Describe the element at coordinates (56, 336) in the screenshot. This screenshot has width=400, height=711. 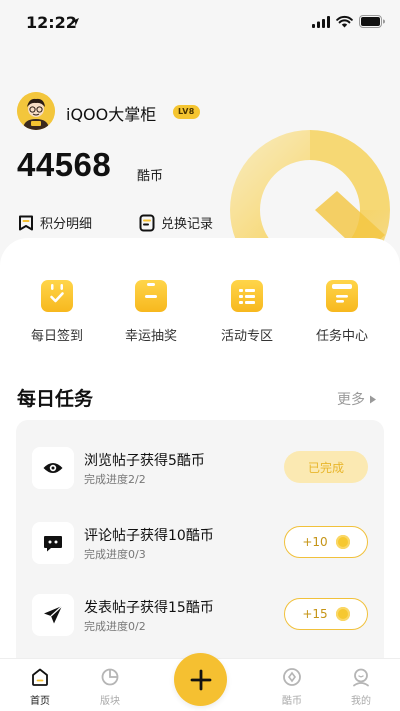
I see `feature-label: 每日签到` at that location.